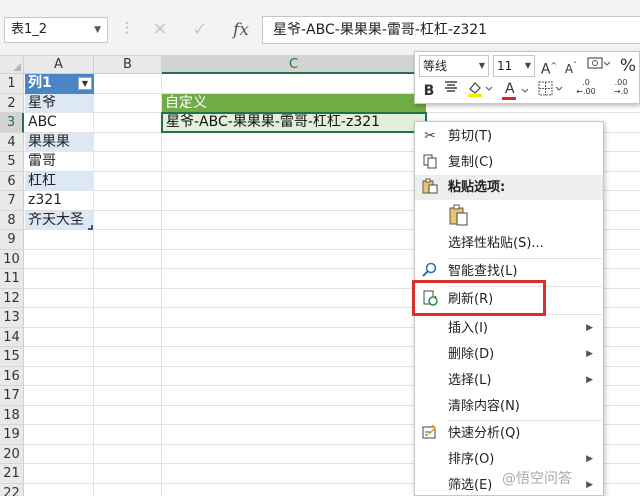  I want to click on row-header: 5, so click(12, 162).